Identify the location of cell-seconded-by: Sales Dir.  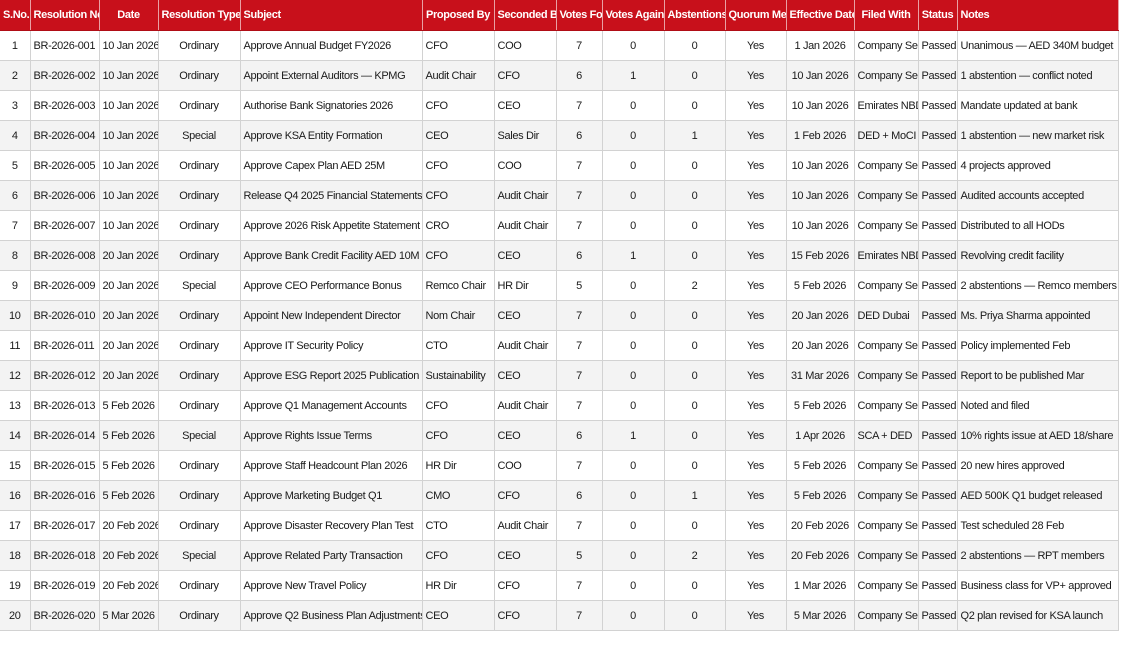
(525, 135).